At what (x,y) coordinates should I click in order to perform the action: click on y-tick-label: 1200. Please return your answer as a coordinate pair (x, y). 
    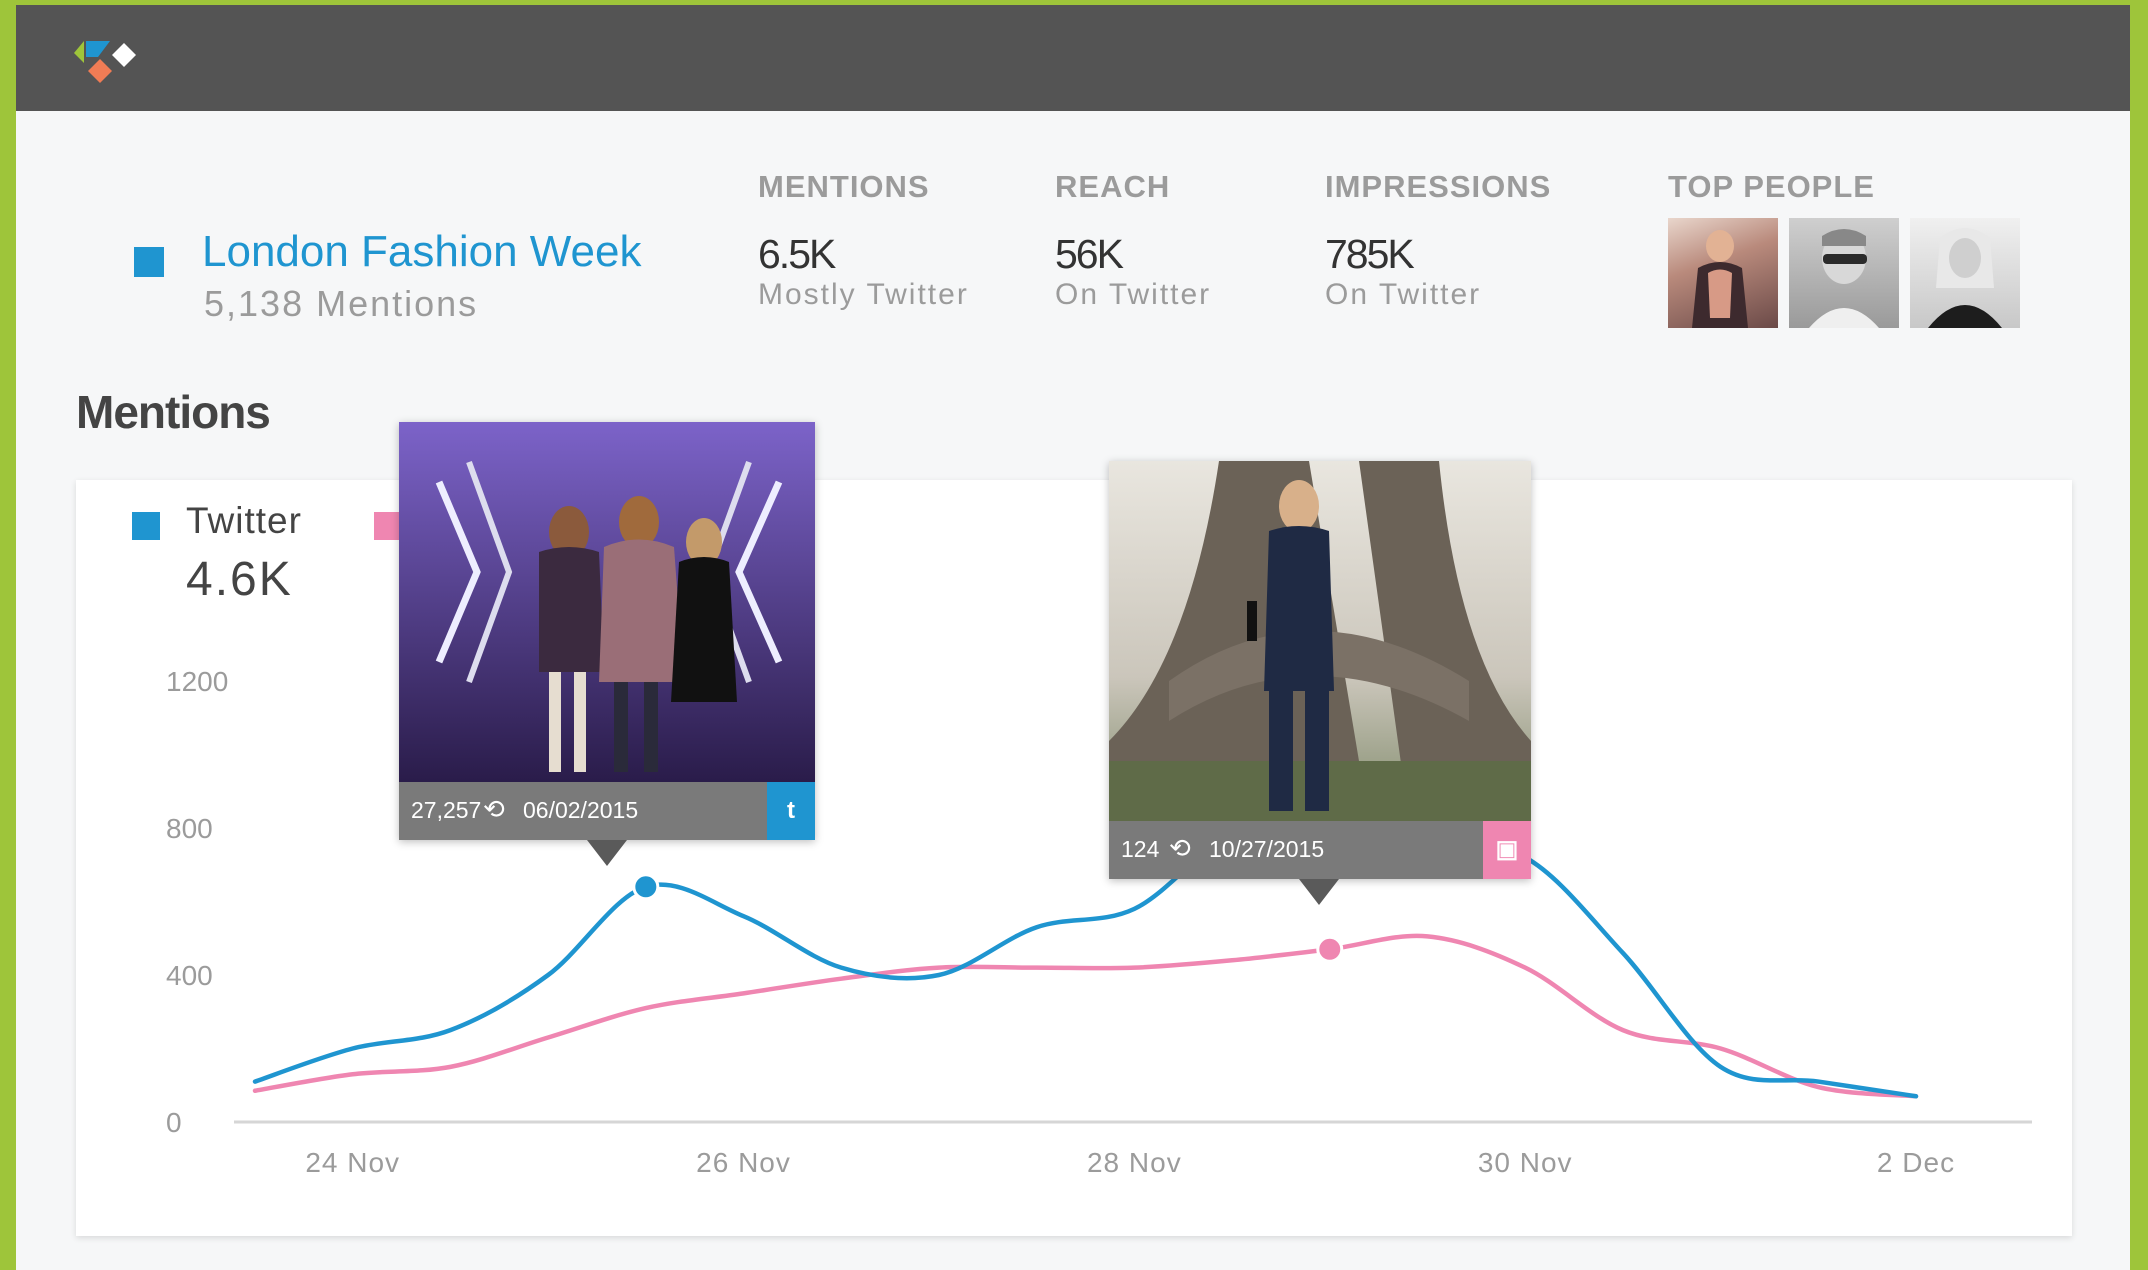
    Looking at the image, I should click on (197, 681).